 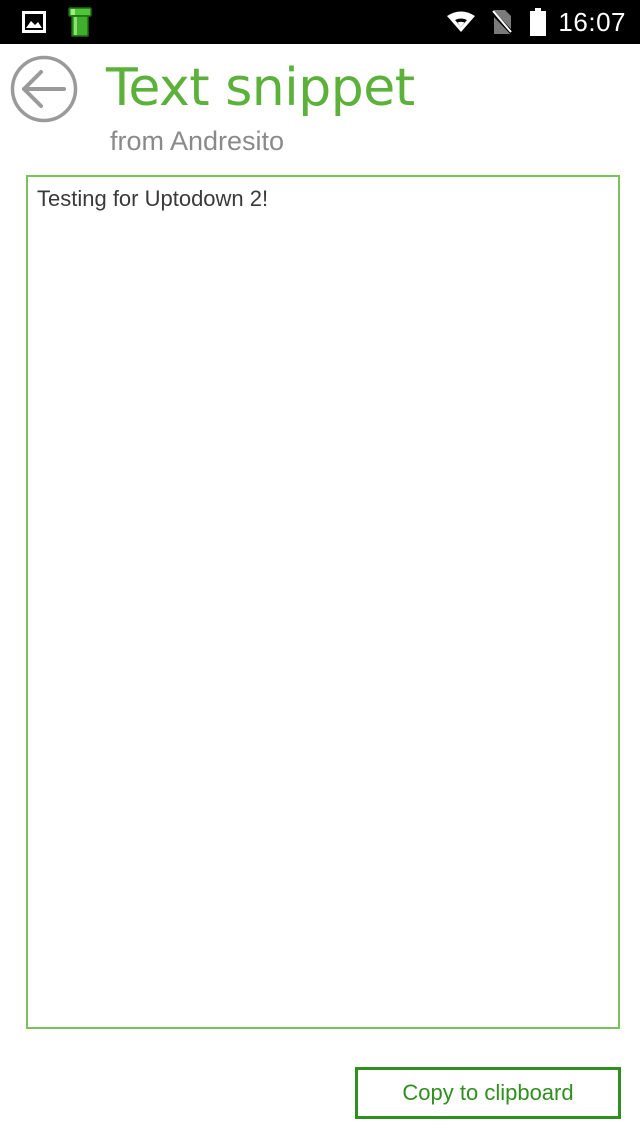 What do you see at coordinates (34, 22) in the screenshot?
I see `gallery-icon` at bounding box center [34, 22].